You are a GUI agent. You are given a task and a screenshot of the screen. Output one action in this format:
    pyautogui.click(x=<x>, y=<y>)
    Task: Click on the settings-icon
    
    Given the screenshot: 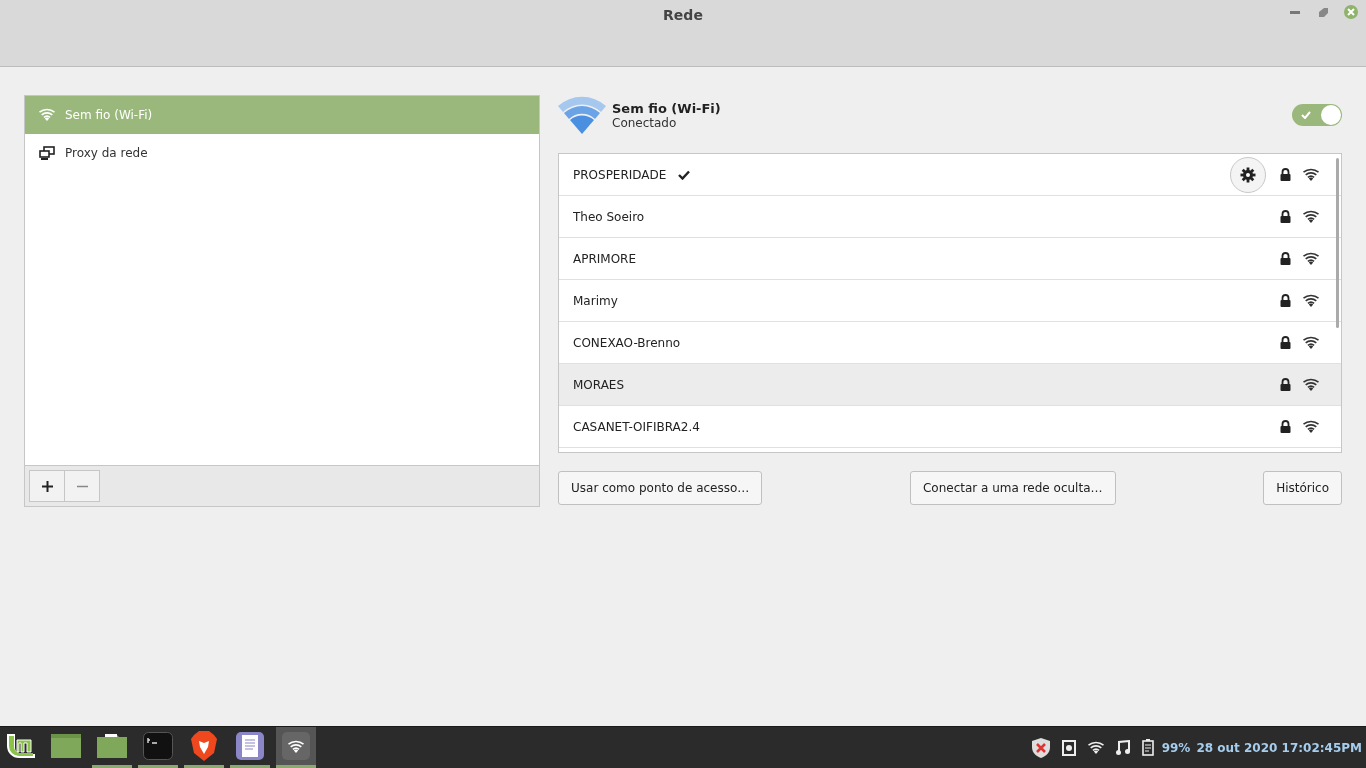 What is the action you would take?
    pyautogui.click(x=1248, y=174)
    